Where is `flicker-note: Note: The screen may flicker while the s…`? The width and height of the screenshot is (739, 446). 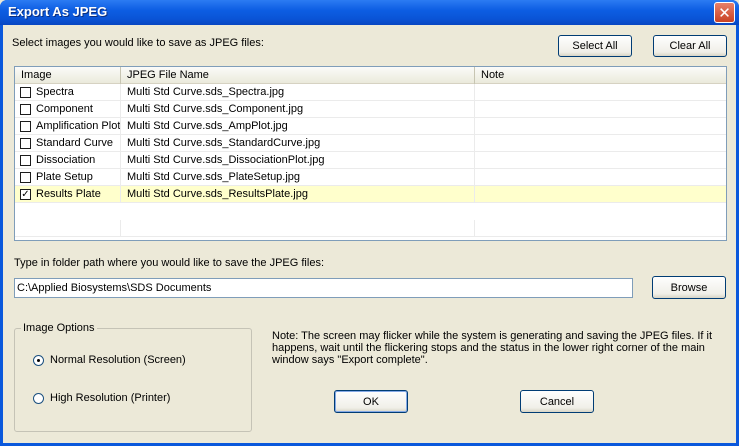
flicker-note: Note: The screen may flicker while the s… is located at coordinates (492, 348).